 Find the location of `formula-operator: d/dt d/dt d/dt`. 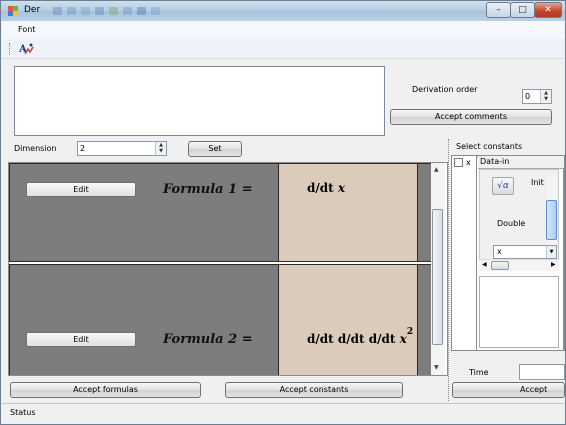

formula-operator: d/dt d/dt d/dt is located at coordinates (351, 339).